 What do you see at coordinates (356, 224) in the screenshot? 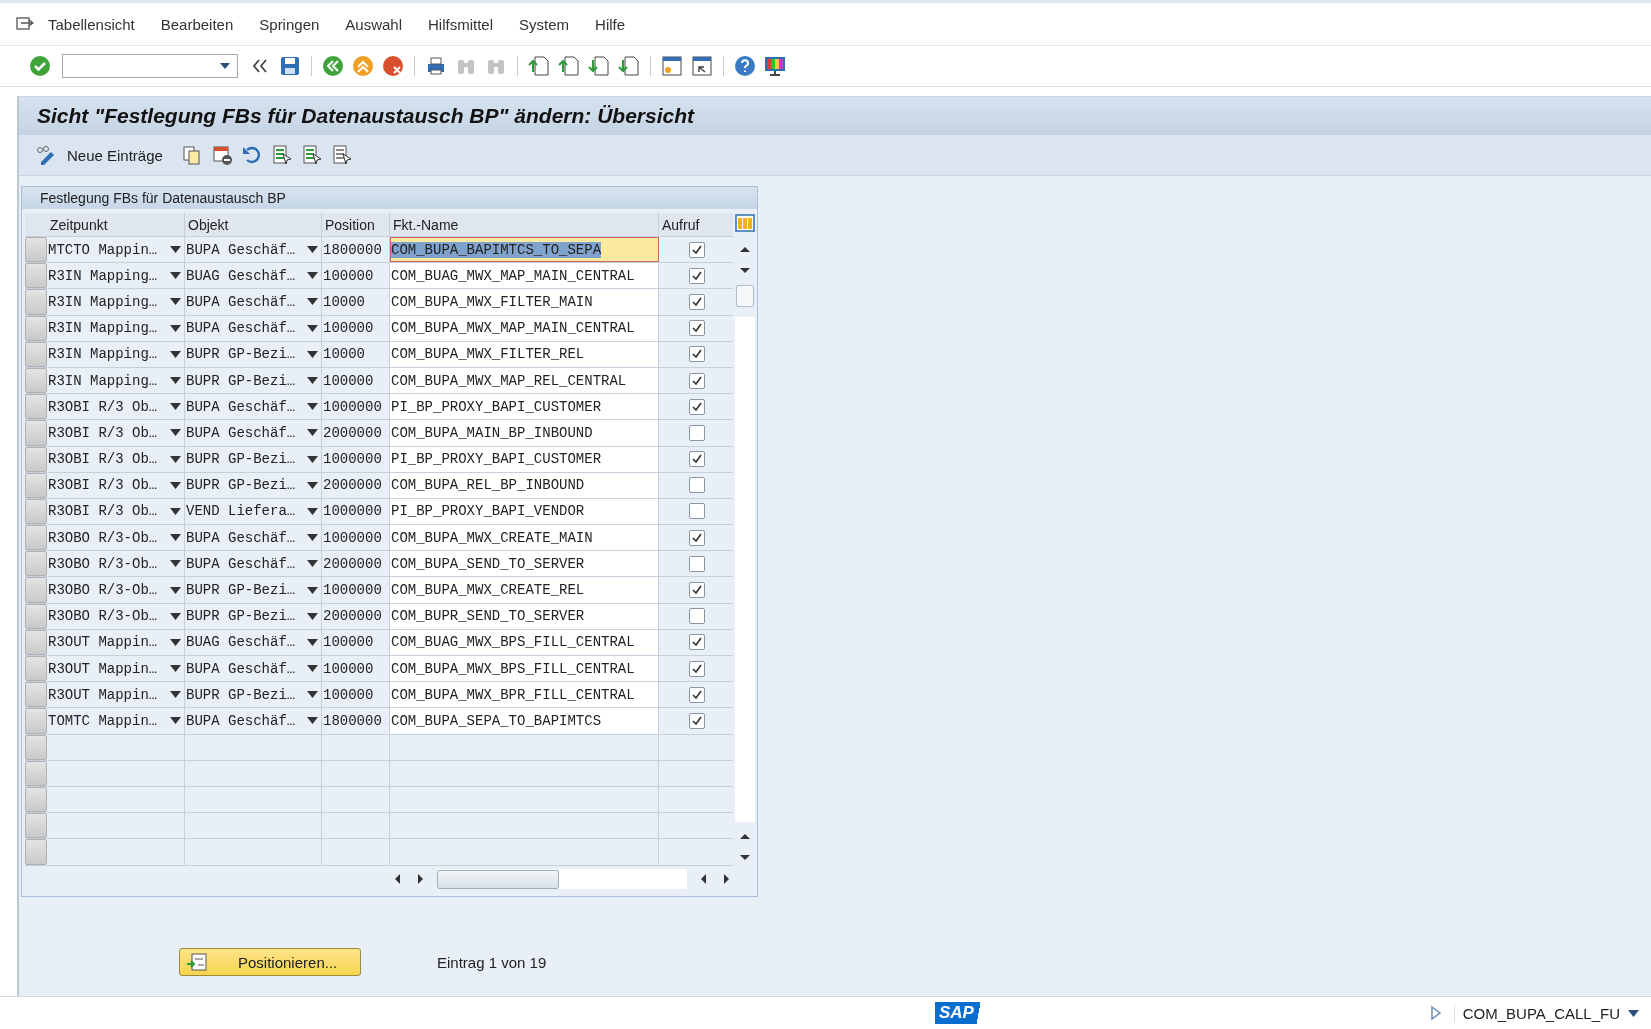
I see `column-header: Position` at bounding box center [356, 224].